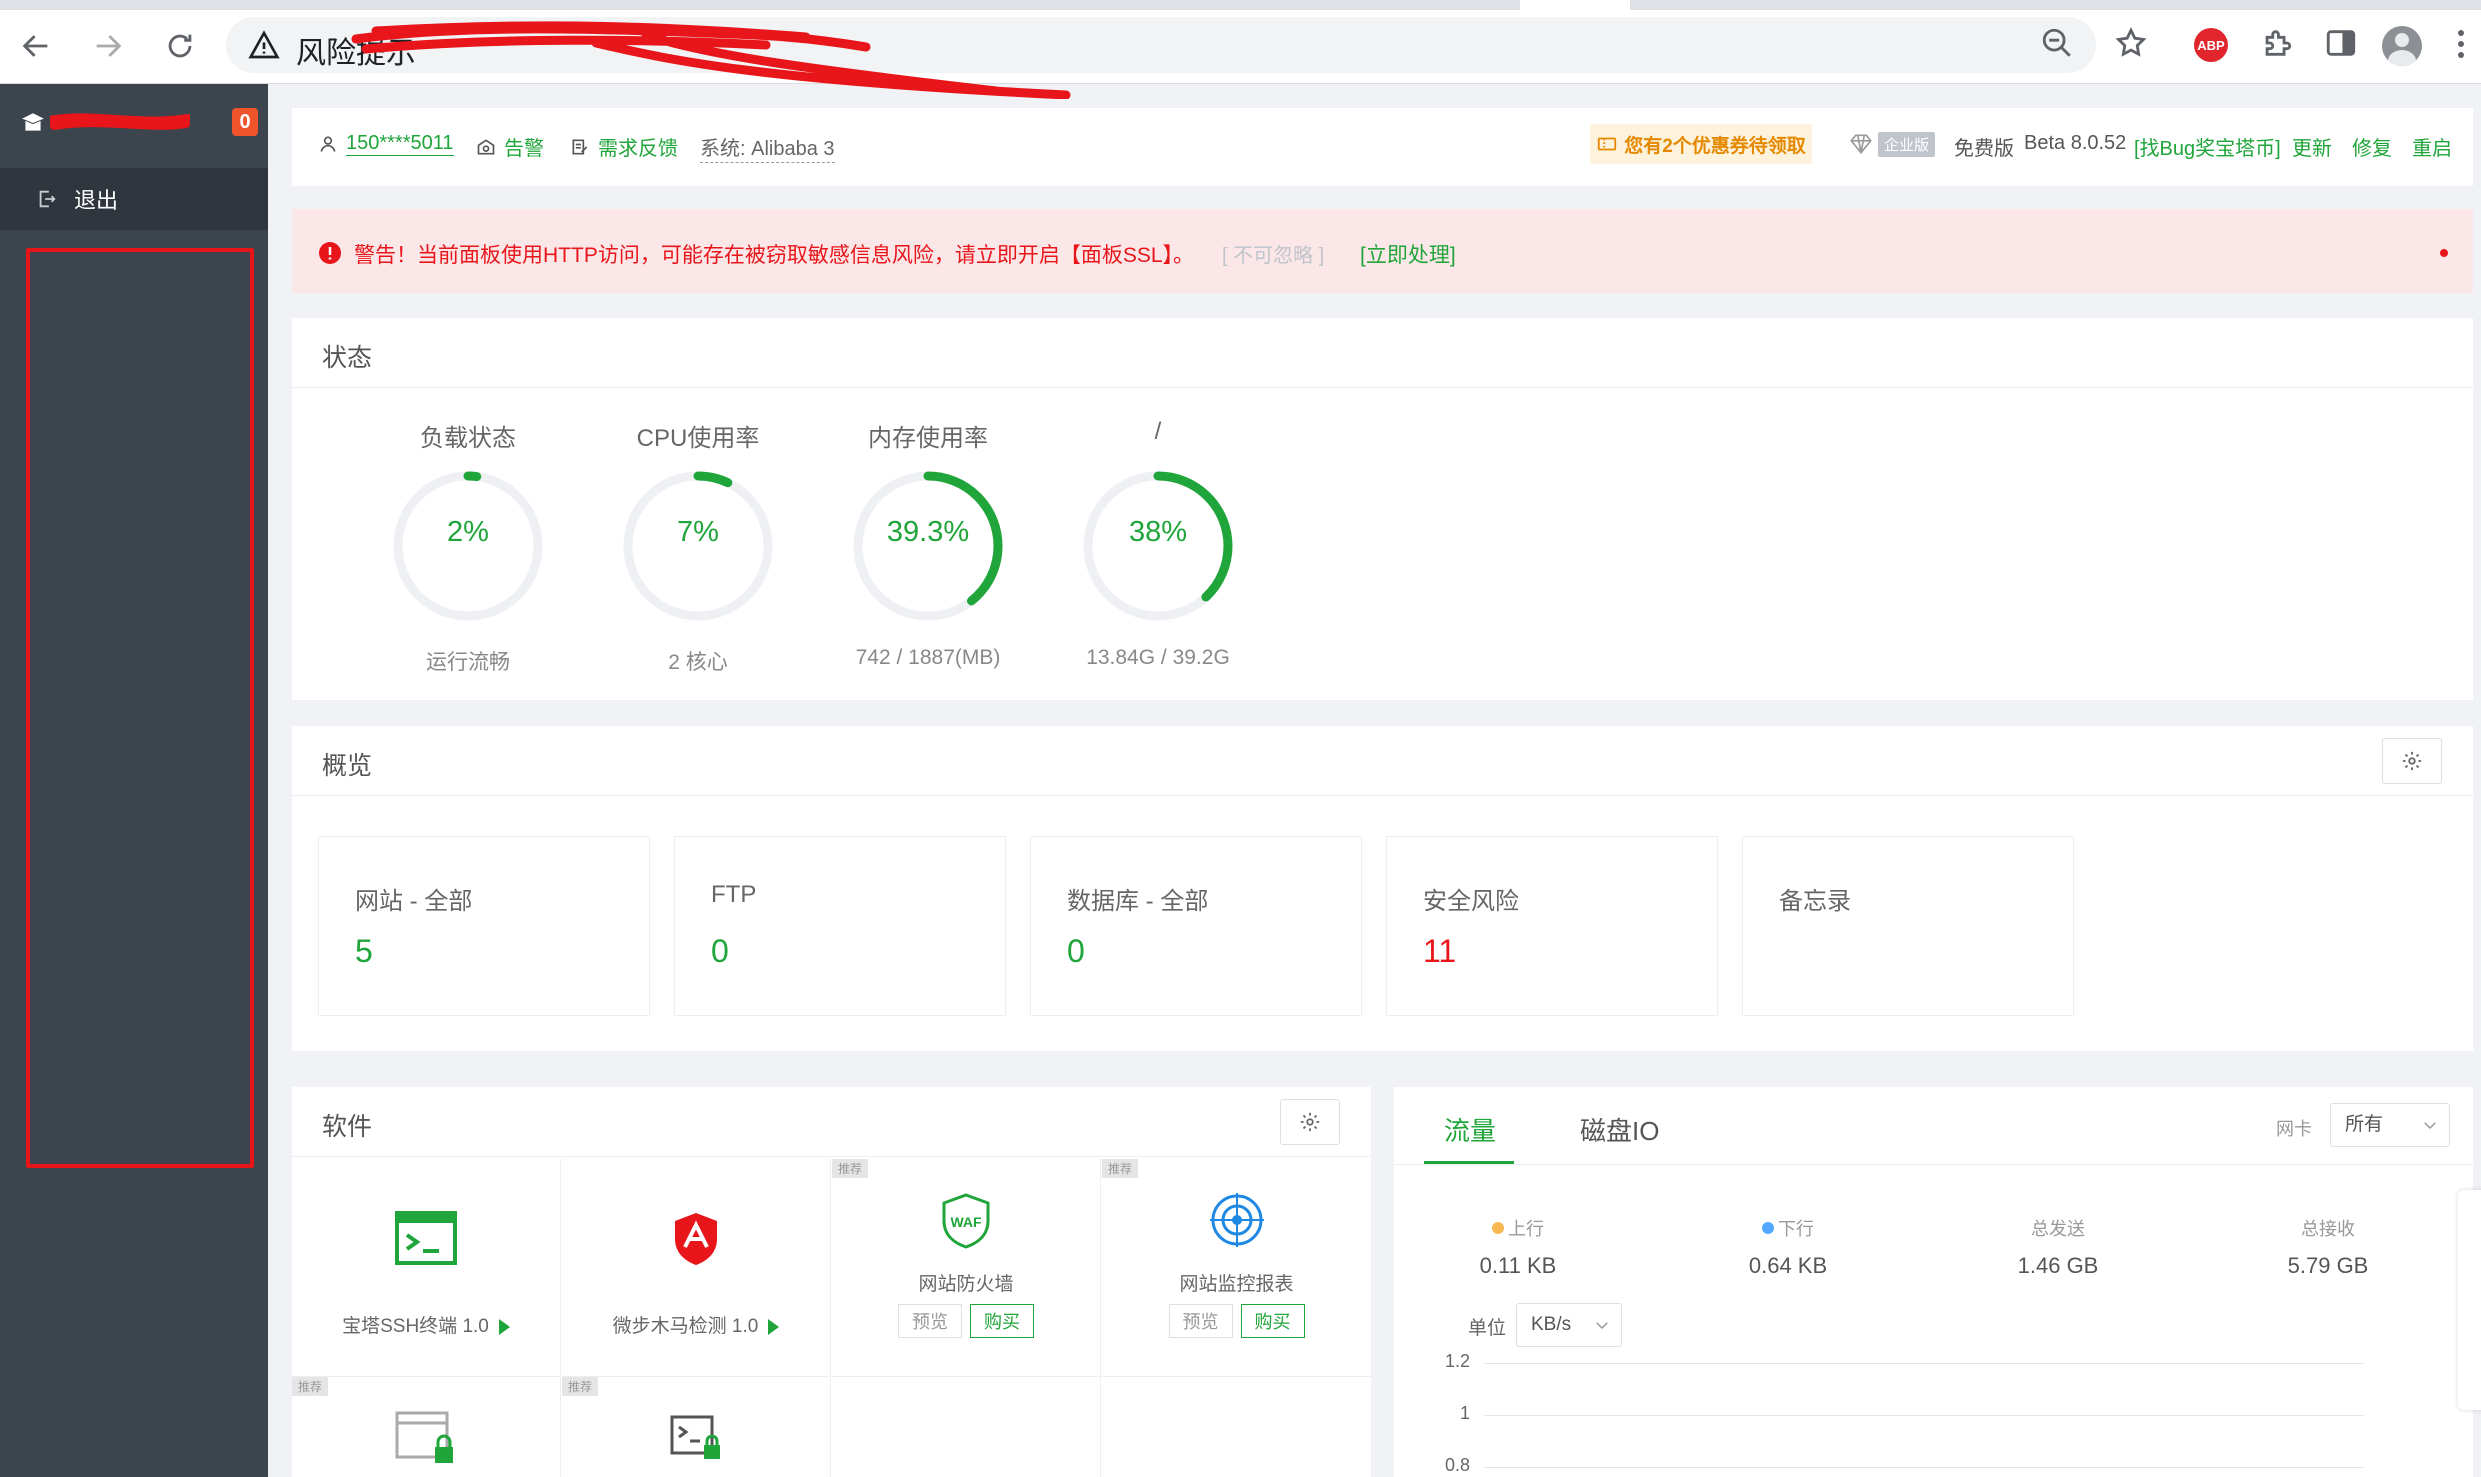  What do you see at coordinates (2444, 253) in the screenshot?
I see `alert-dot` at bounding box center [2444, 253].